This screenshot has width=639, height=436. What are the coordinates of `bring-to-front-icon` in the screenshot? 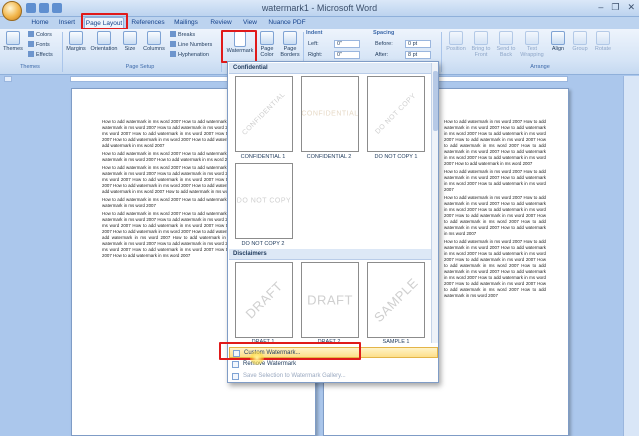 It's located at (481, 38).